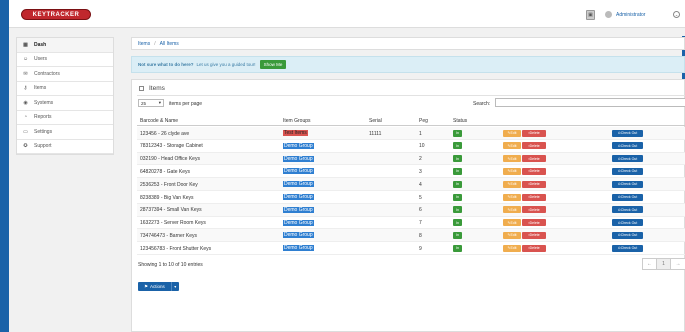 The width and height of the screenshot is (685, 332). What do you see at coordinates (144, 44) in the screenshot?
I see `breadcrumb-items: Items` at bounding box center [144, 44].